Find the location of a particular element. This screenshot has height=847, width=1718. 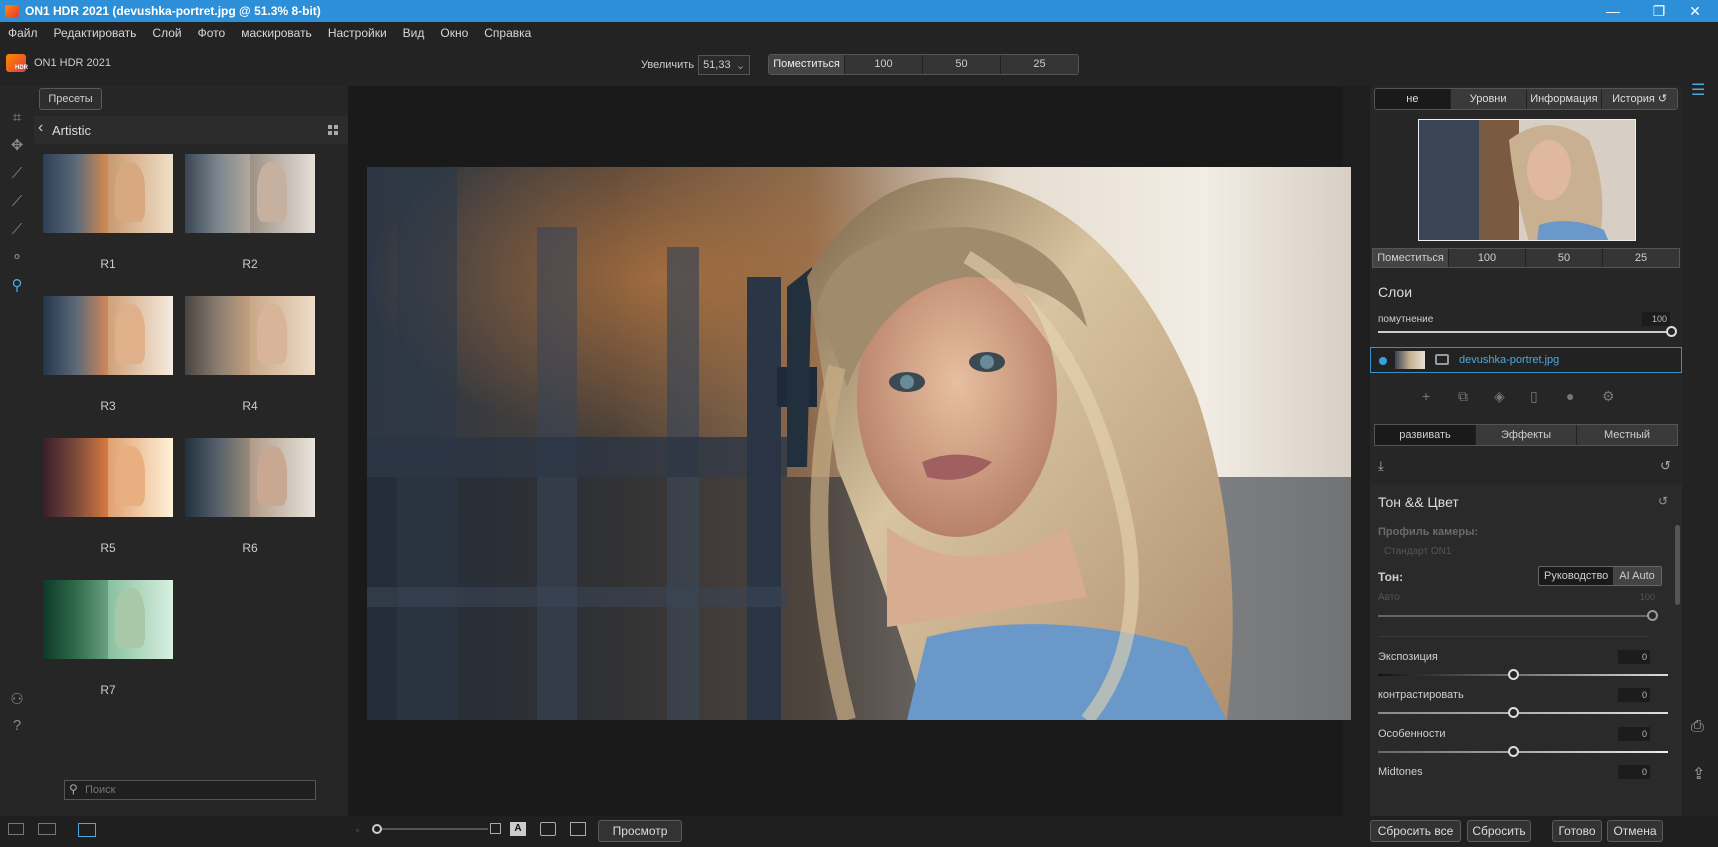

preset-thumb-r3 is located at coordinates (108, 335).